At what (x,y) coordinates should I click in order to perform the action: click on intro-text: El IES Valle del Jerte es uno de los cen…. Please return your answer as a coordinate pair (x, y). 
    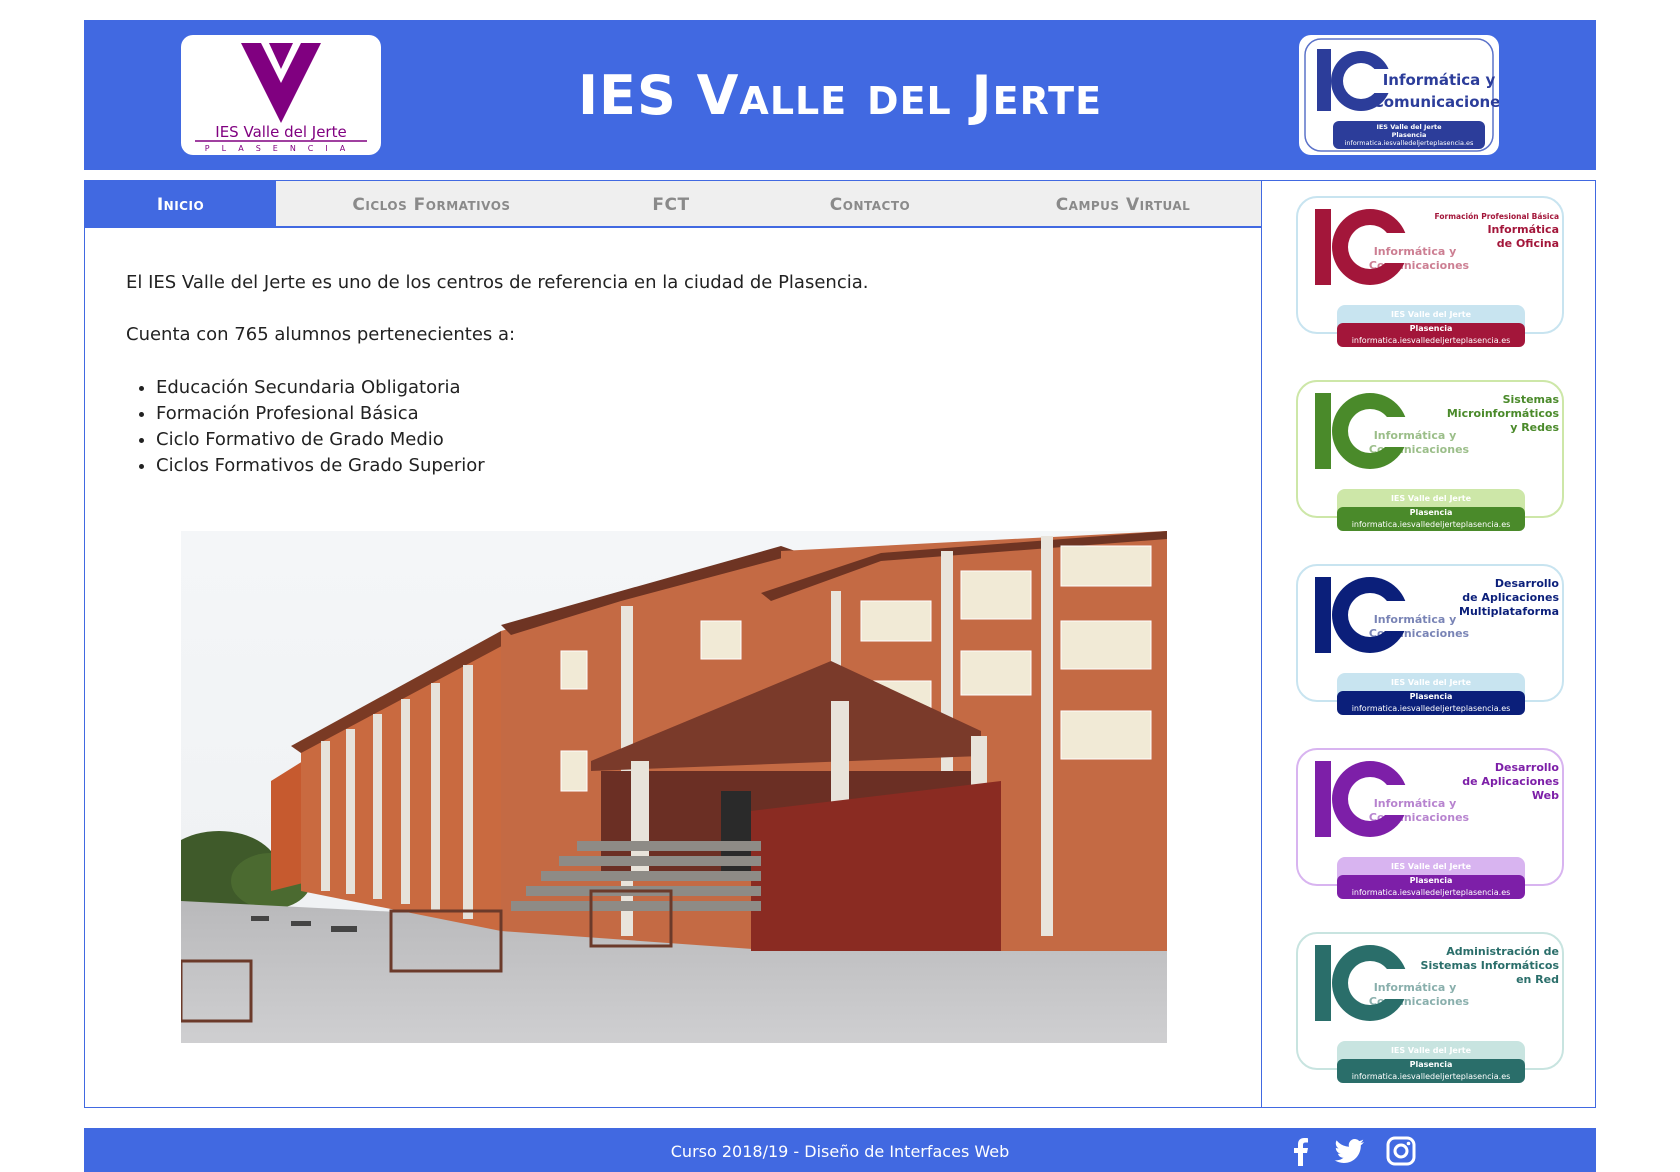
    Looking at the image, I should click on (497, 282).